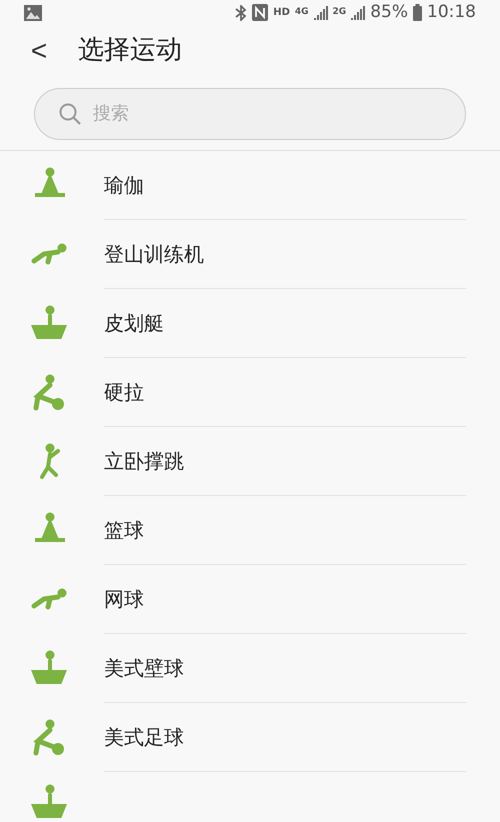 The width and height of the screenshot is (500, 822). What do you see at coordinates (250, 114) in the screenshot?
I see `search-field: 搜索` at bounding box center [250, 114].